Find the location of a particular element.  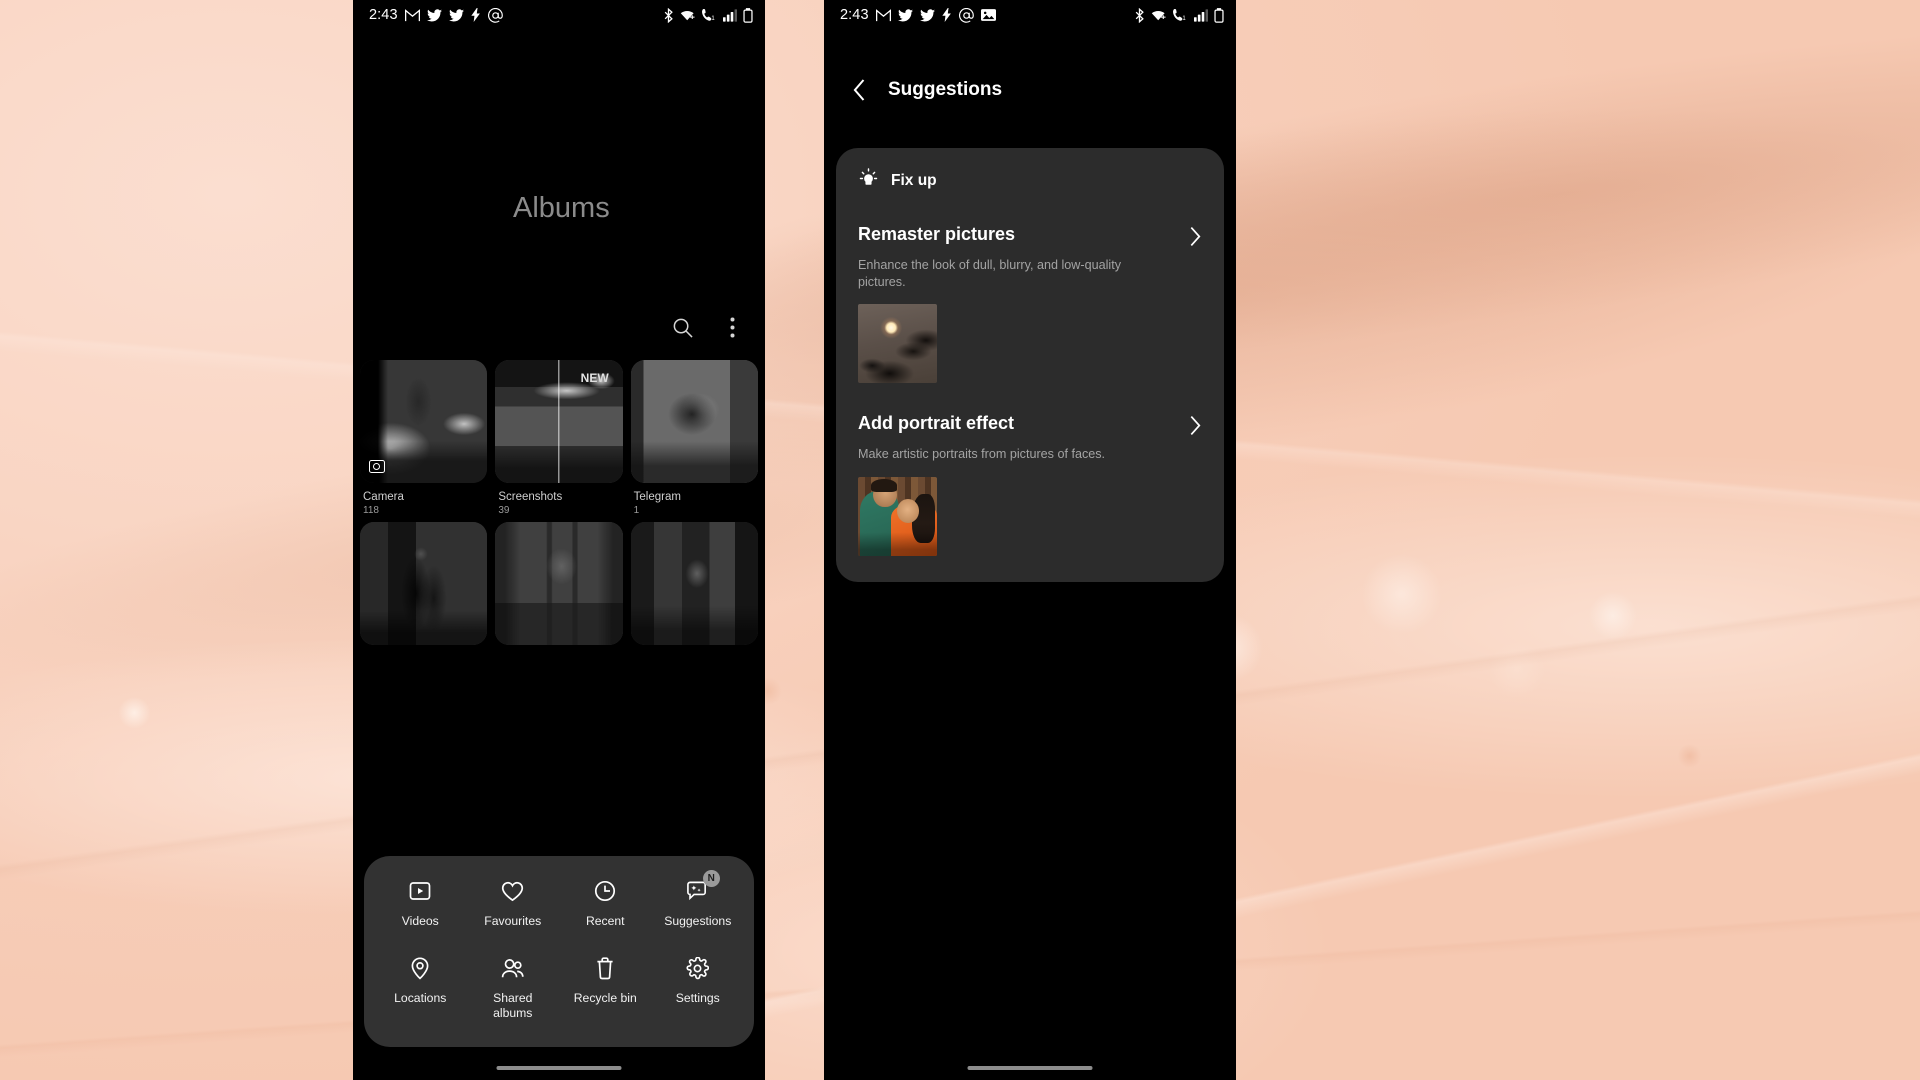

menu-item-label: Recent is located at coordinates (605, 921).